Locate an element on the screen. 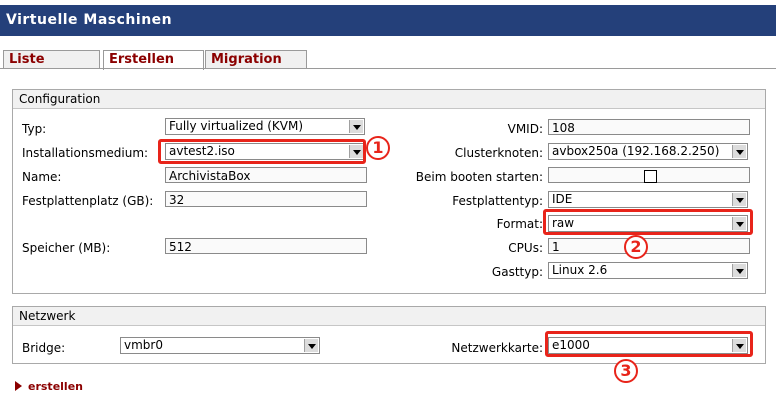 The width and height of the screenshot is (776, 405). gasttyp-select-value: Linux 2.6 is located at coordinates (580, 270).